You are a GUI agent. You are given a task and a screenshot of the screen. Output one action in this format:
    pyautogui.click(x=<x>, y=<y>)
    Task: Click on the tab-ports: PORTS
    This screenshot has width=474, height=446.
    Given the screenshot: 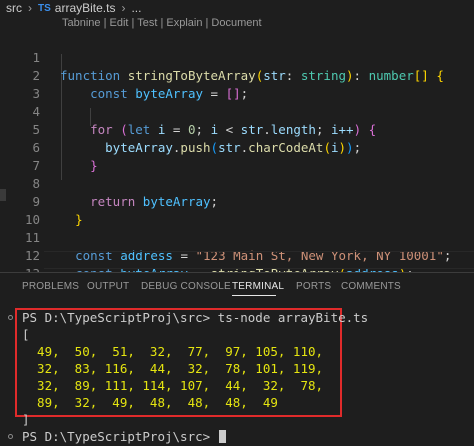 What is the action you would take?
    pyautogui.click(x=313, y=286)
    